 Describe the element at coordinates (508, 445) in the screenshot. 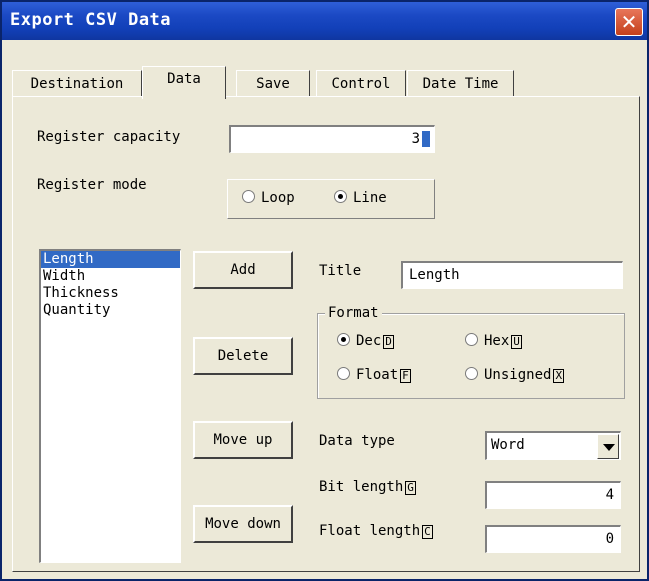

I see `data-type-value: Word` at that location.